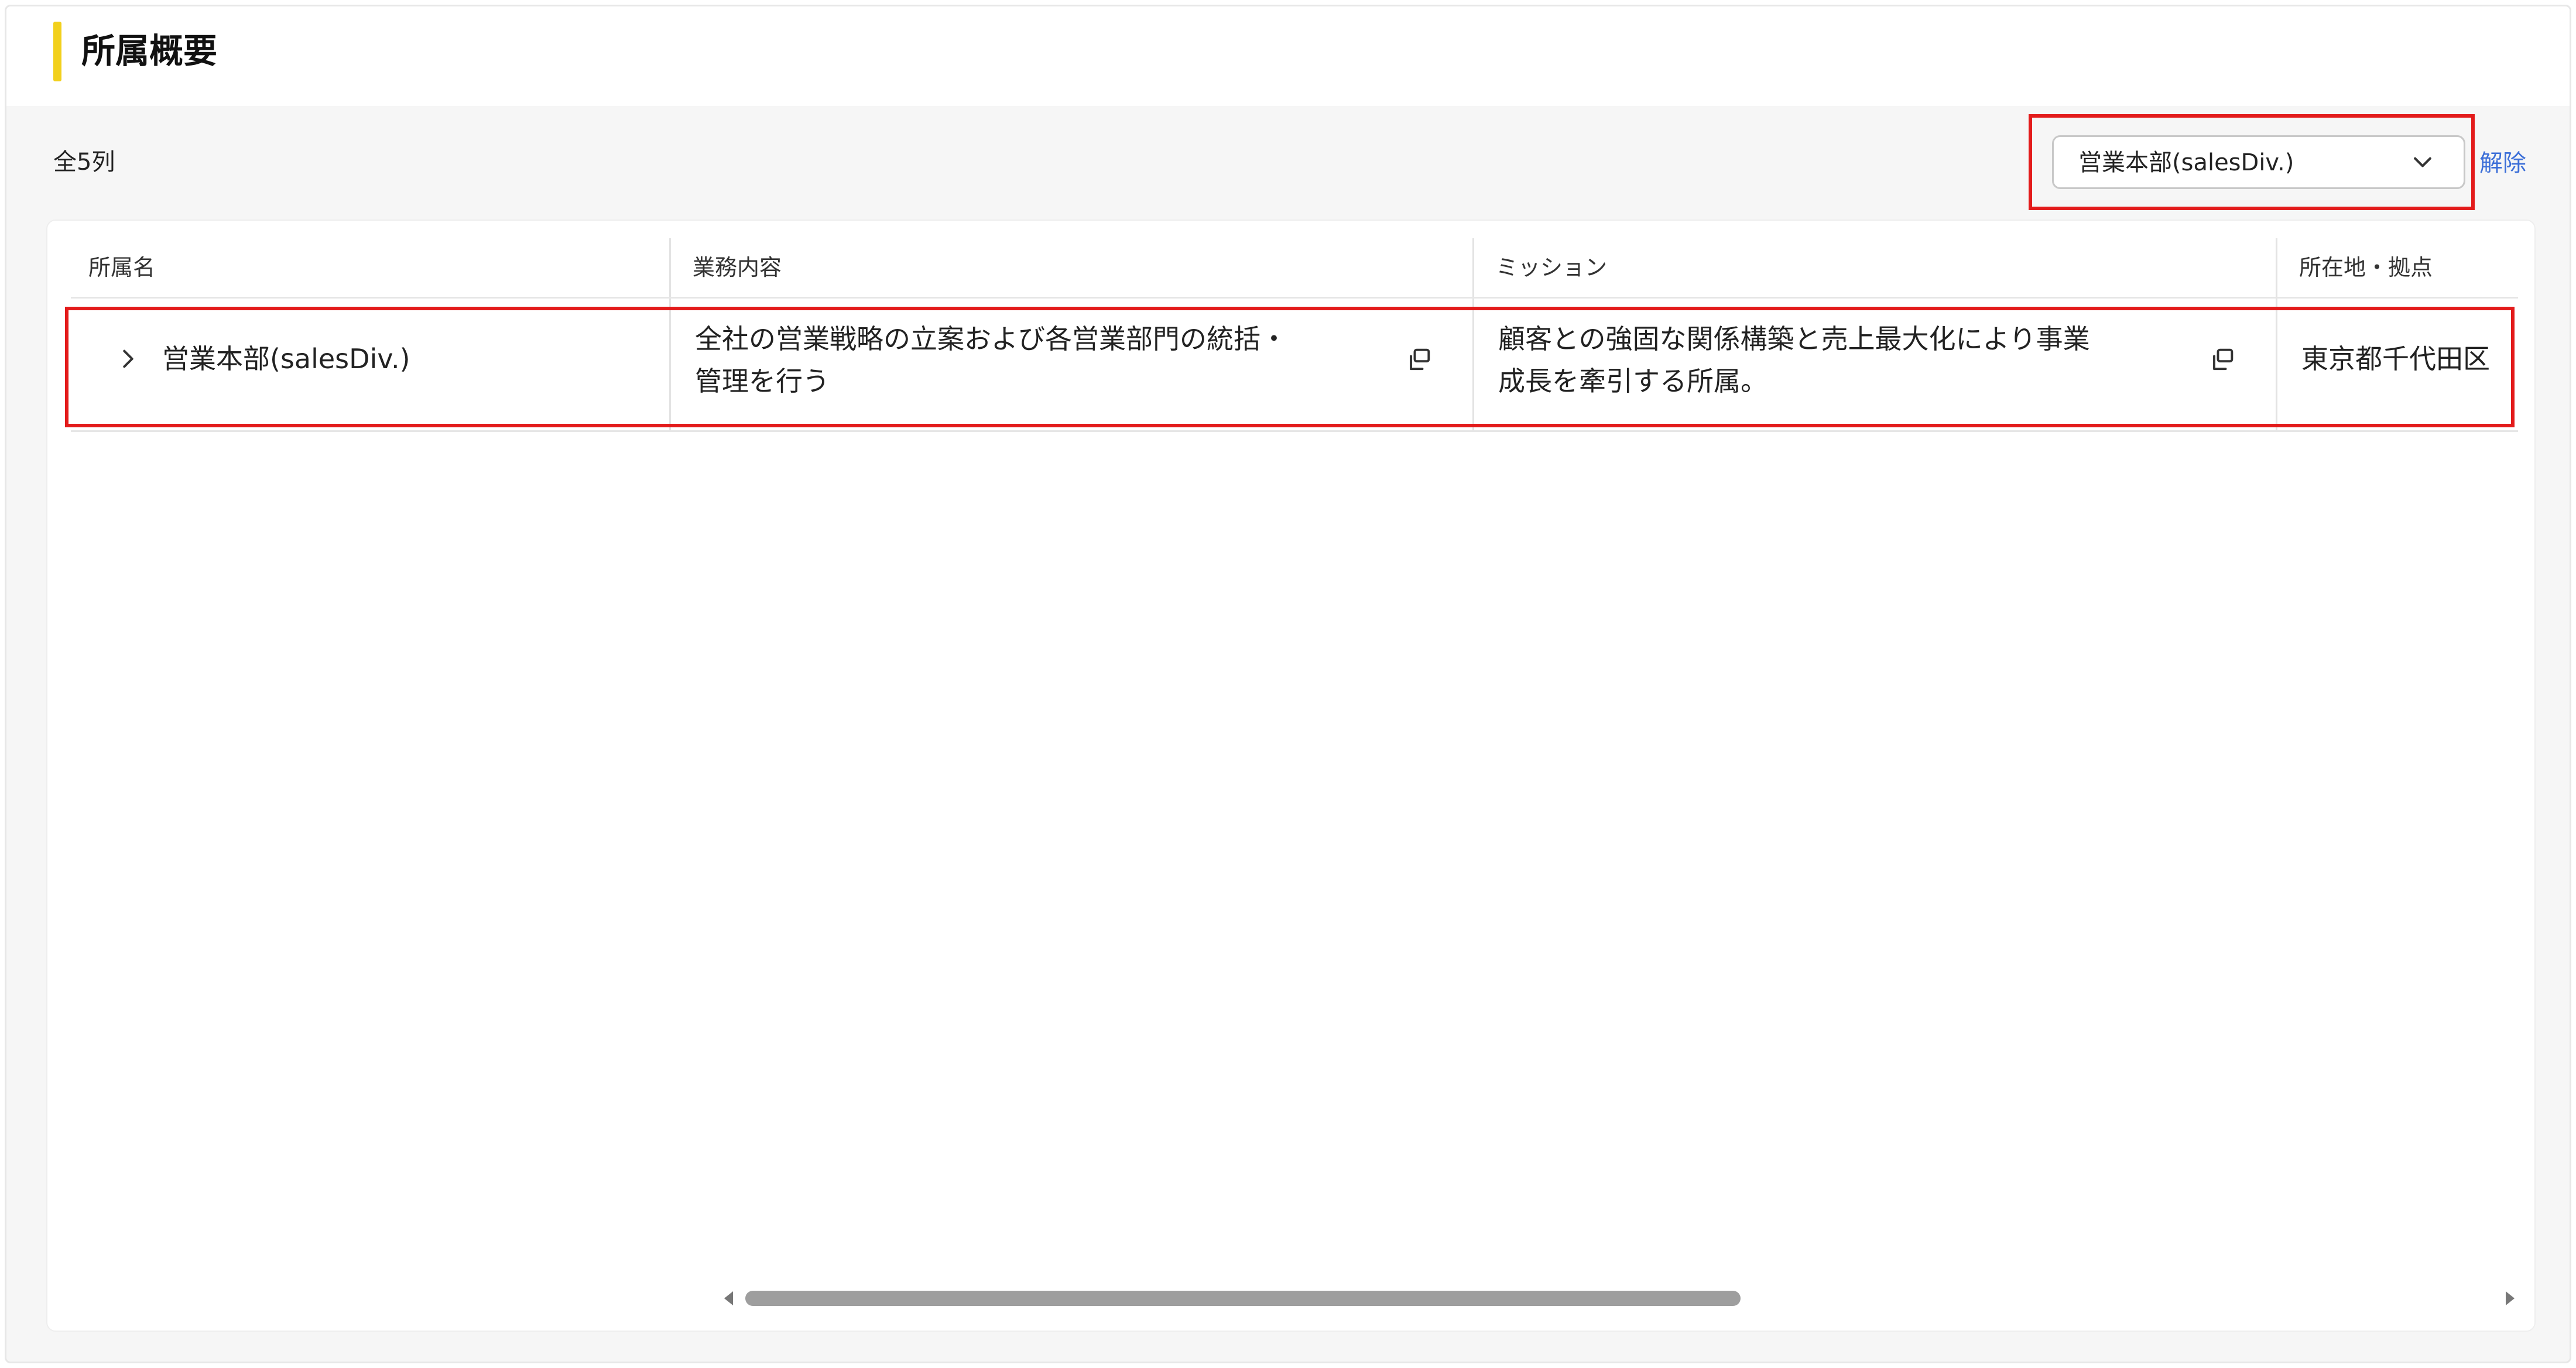 The height and width of the screenshot is (1368, 2576). What do you see at coordinates (2186, 162) in the screenshot?
I see `select-value: 営業本部(salesDiv.)` at bounding box center [2186, 162].